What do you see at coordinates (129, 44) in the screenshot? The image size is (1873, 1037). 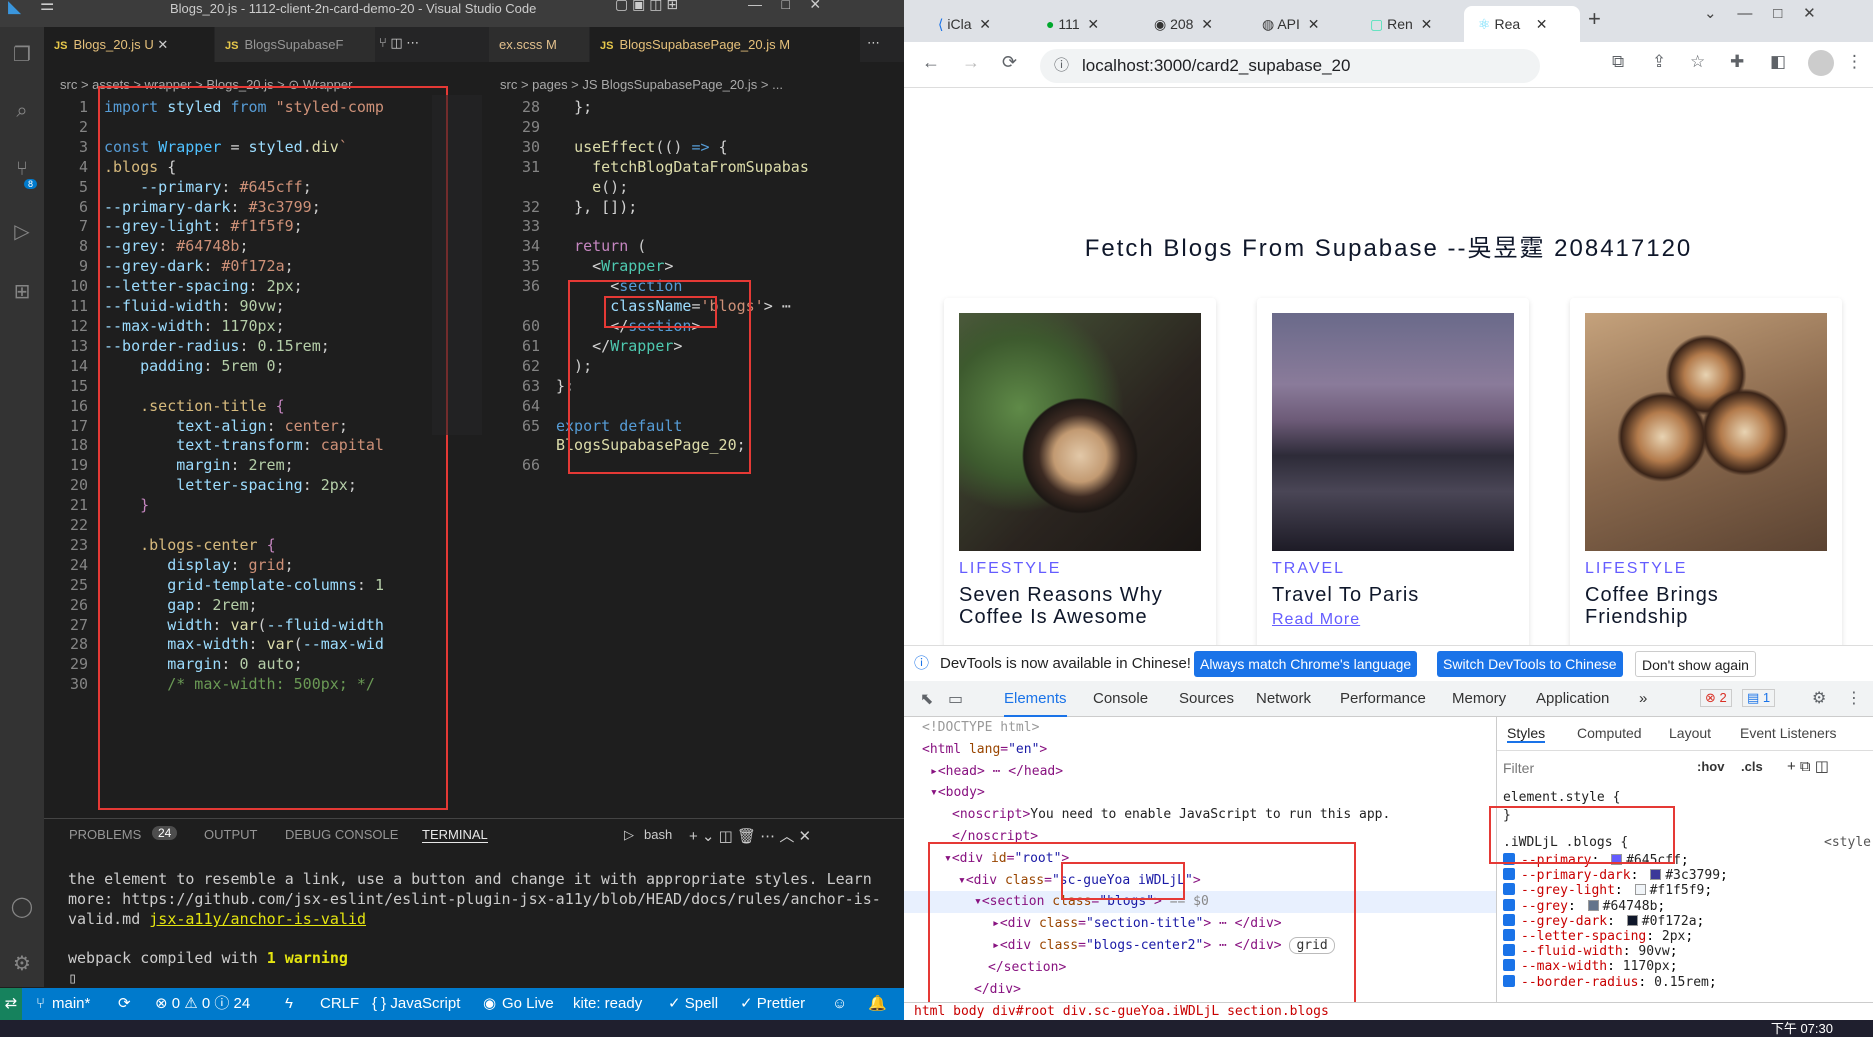 I see `tab-blogs-20: JS Blogs_20.js U ✕` at bounding box center [129, 44].